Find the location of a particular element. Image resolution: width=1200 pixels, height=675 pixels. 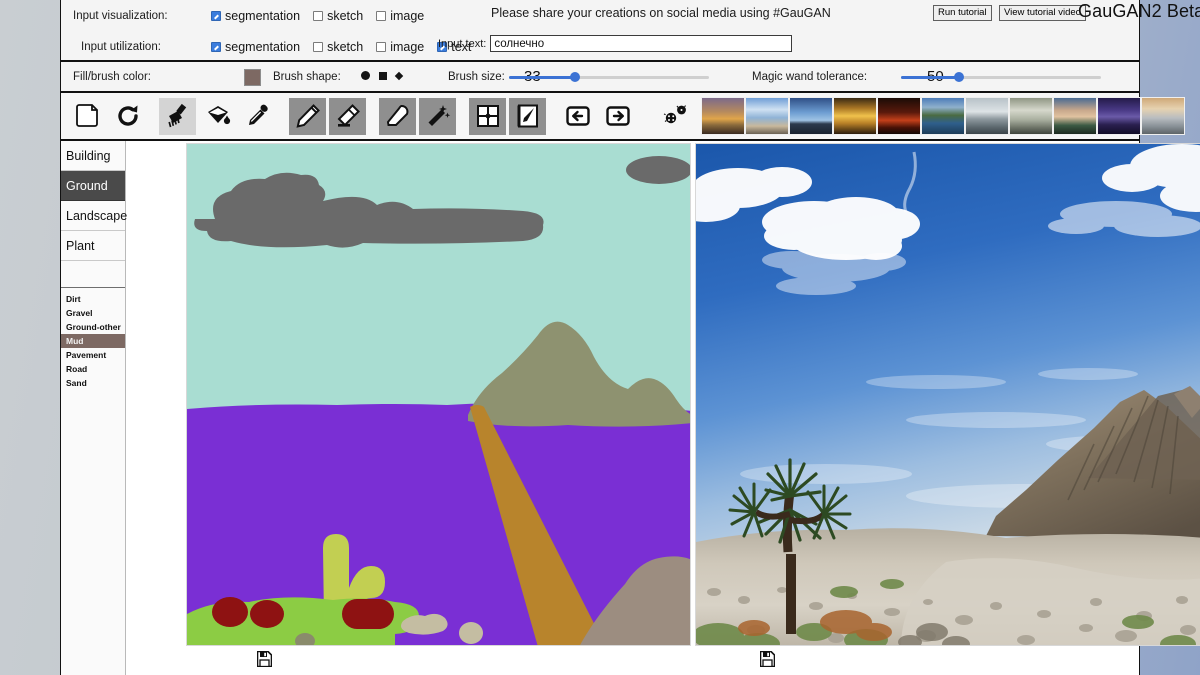

viz-checkbox-segmentation: segmentation is located at coordinates (255, 16).